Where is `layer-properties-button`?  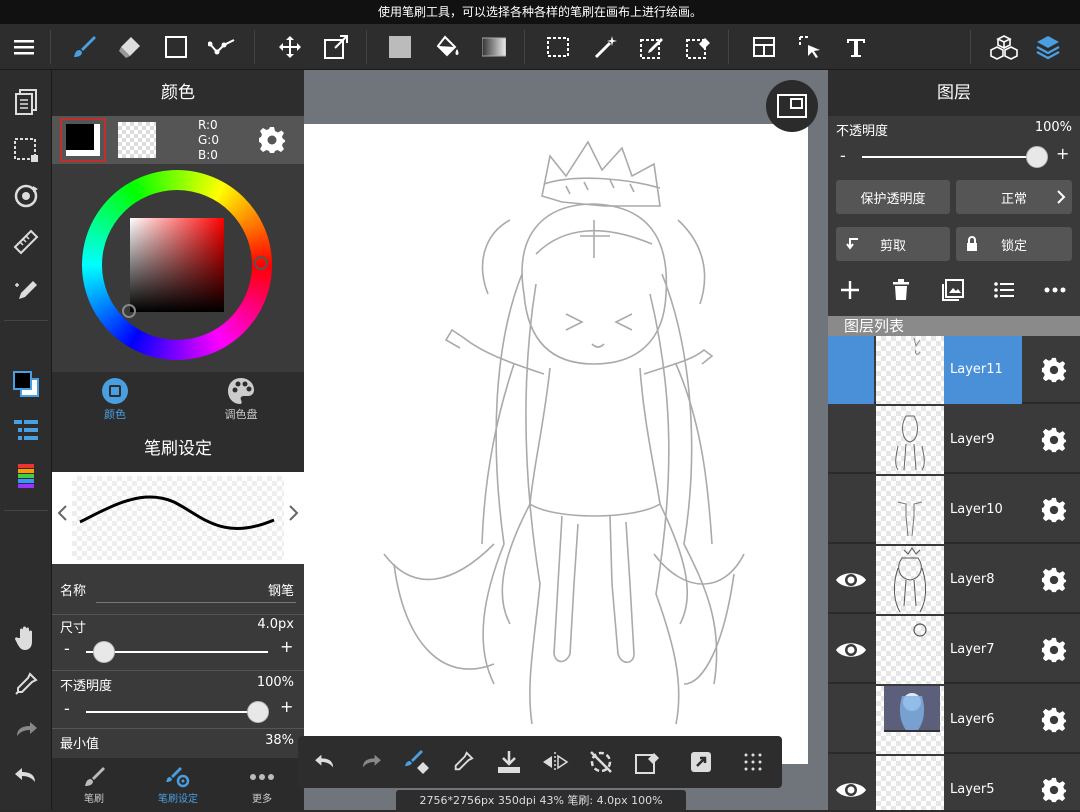 layer-properties-button is located at coordinates (26, 430).